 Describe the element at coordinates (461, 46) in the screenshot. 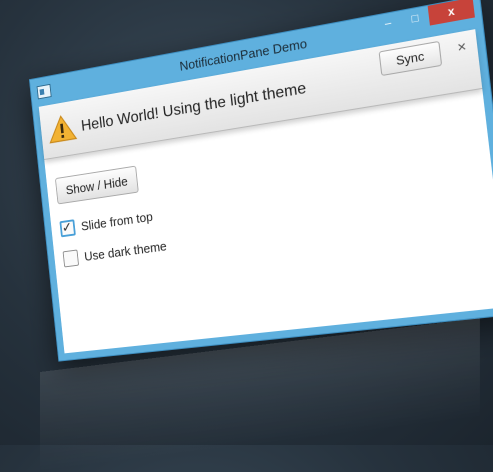

I see `notification-close-icon: ×` at that location.